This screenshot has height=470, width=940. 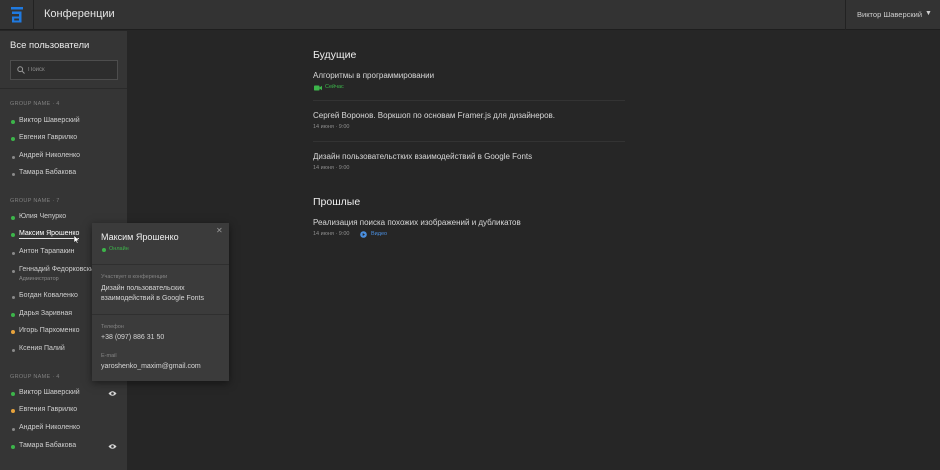 What do you see at coordinates (42, 348) in the screenshot?
I see `user-name: Ксения Палий` at bounding box center [42, 348].